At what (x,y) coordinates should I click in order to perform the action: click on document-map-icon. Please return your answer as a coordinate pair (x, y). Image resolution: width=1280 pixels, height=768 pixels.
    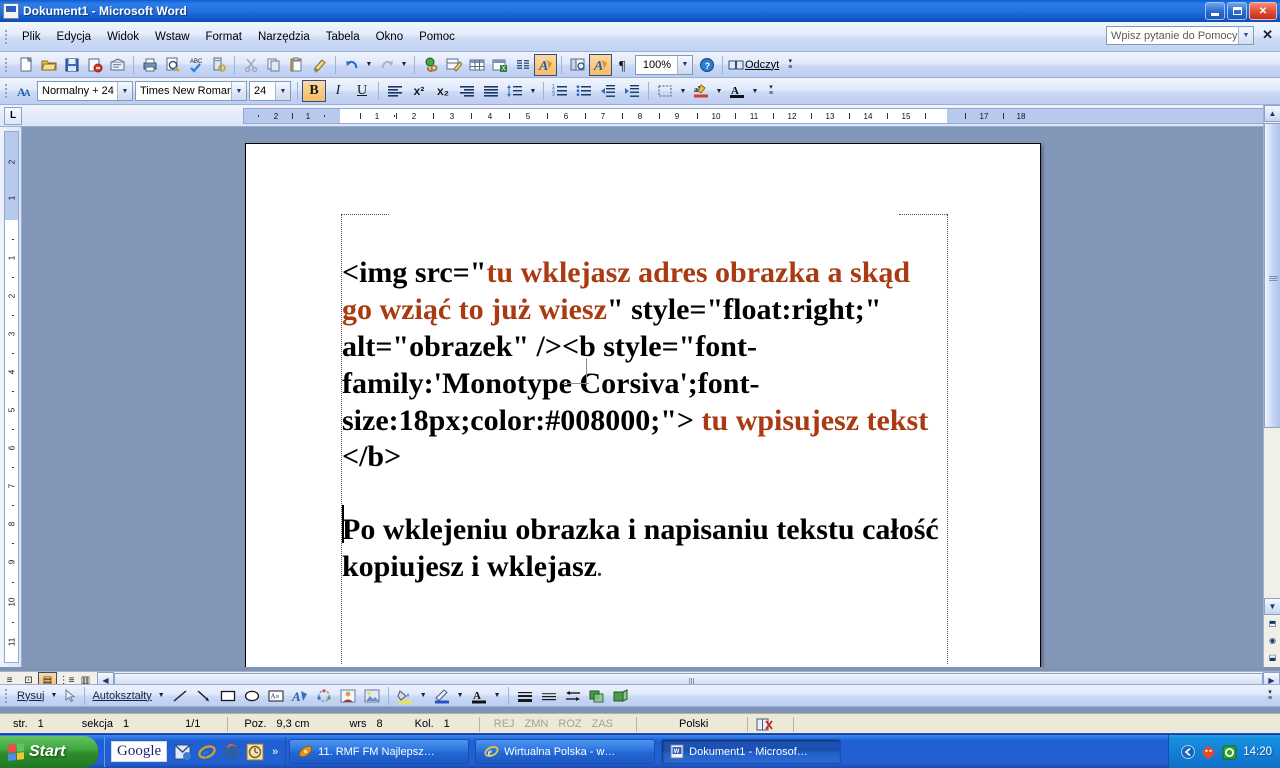
    Looking at the image, I should click on (577, 65).